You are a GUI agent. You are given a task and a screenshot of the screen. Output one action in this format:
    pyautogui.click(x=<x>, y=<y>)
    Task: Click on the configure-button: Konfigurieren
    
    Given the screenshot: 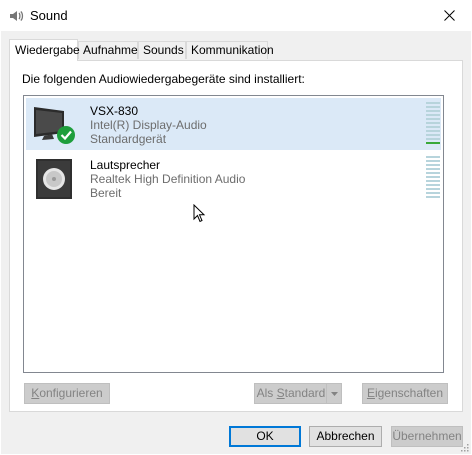 What is the action you would take?
    pyautogui.click(x=67, y=393)
    